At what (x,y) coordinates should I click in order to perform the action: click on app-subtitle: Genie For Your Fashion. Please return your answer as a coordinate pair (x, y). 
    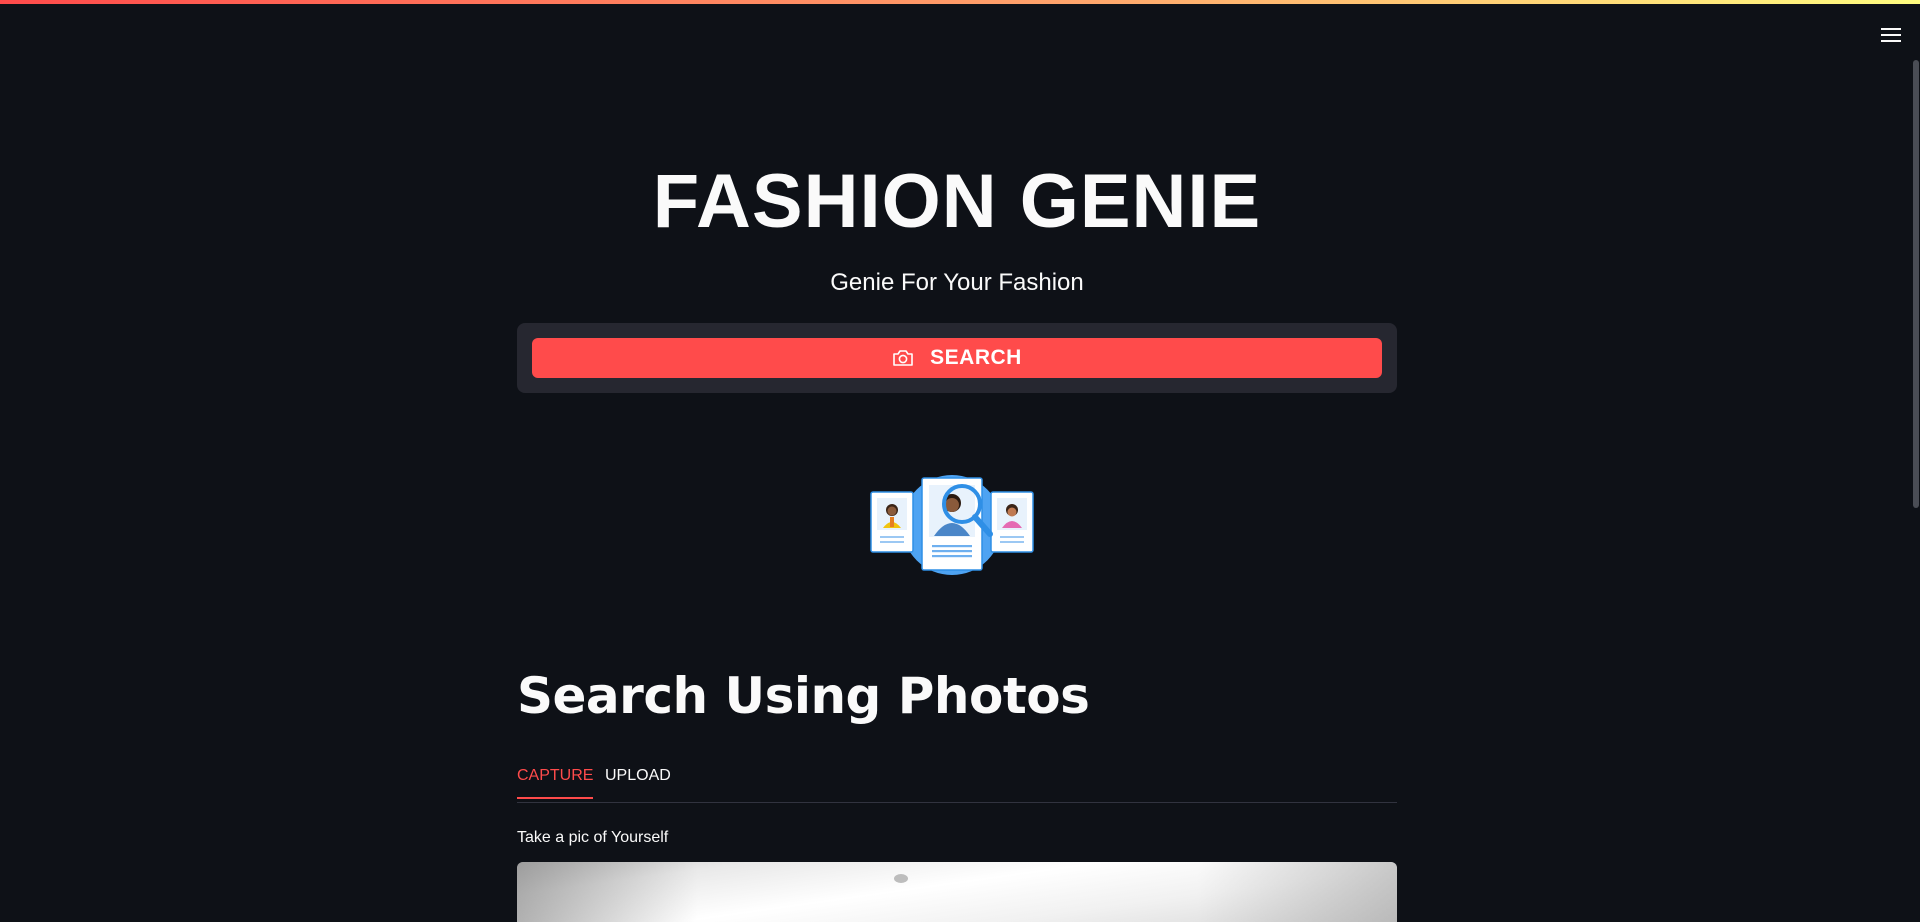
    Looking at the image, I should click on (957, 282).